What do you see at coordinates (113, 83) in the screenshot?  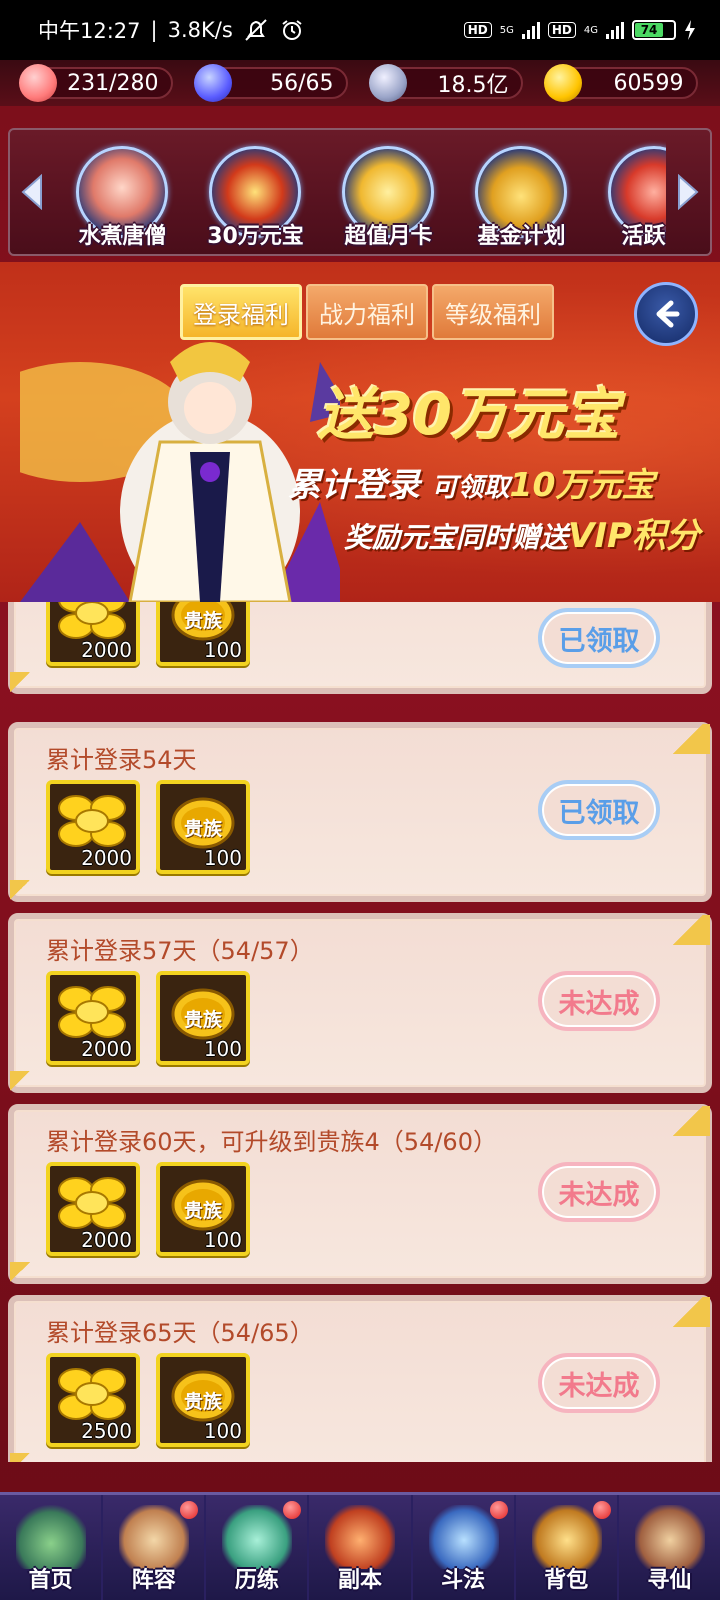 I see `resource-peach-value: 231/280` at bounding box center [113, 83].